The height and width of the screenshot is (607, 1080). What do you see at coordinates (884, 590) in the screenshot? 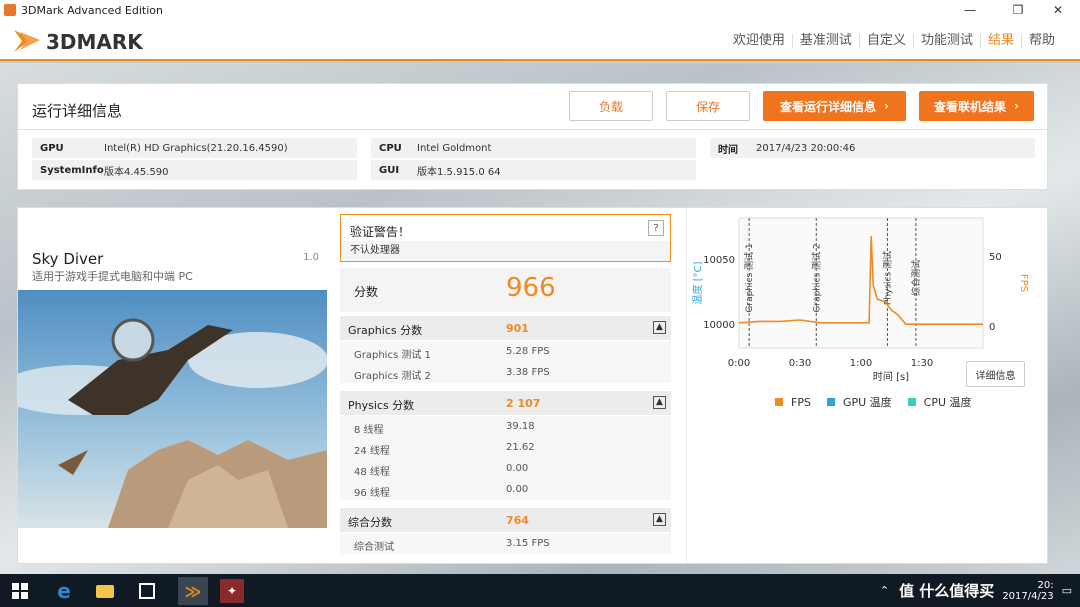
I see `chevron-up-icon: ⌃` at bounding box center [884, 590].